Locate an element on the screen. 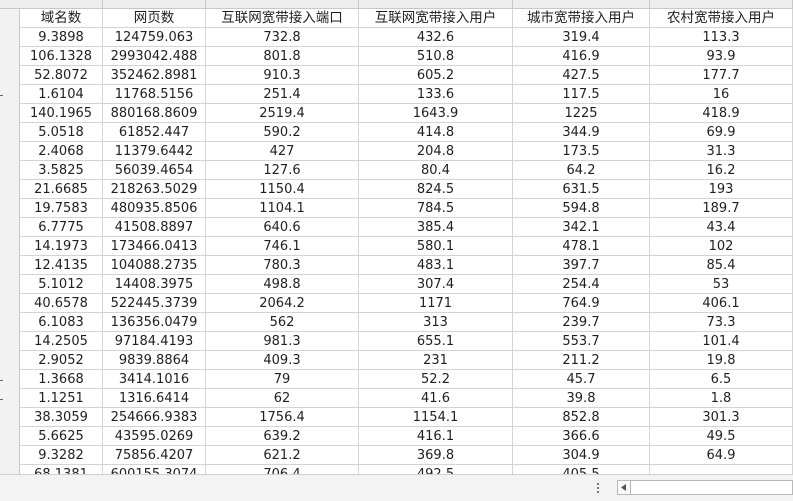  data-cell: 41.6 is located at coordinates (436, 398).